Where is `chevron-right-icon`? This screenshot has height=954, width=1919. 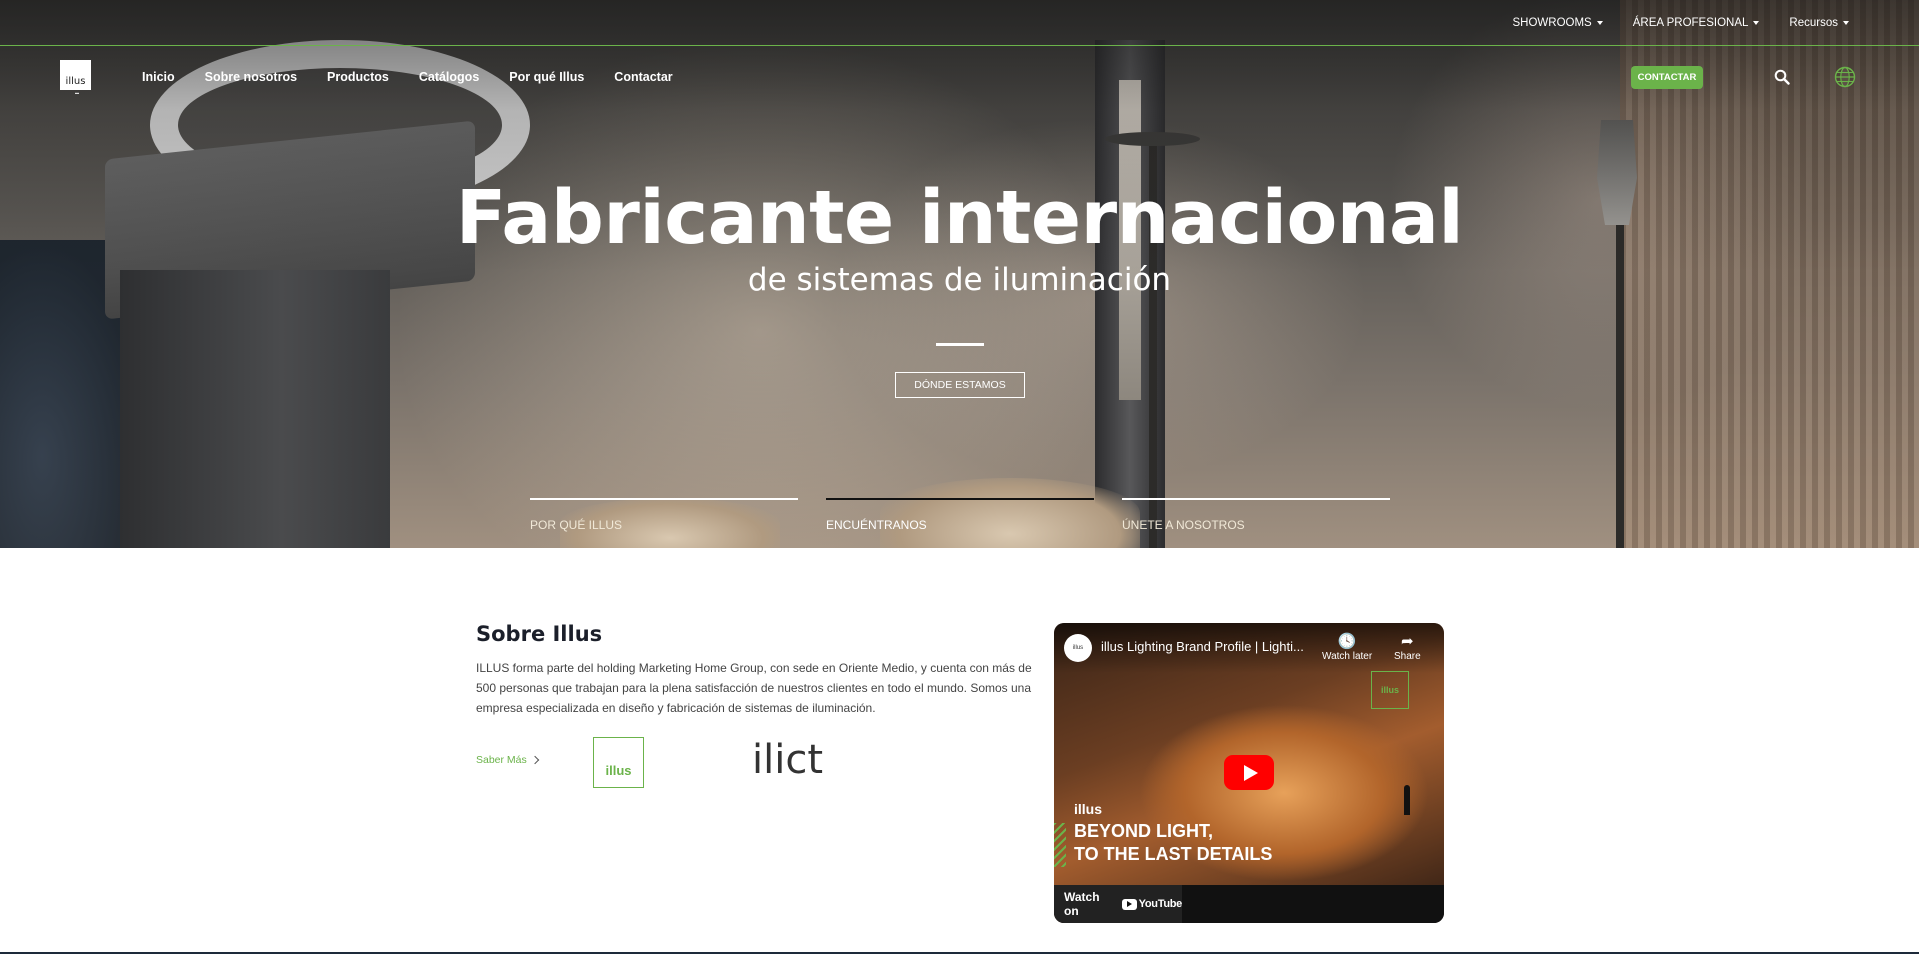
chevron-right-icon is located at coordinates (535, 760).